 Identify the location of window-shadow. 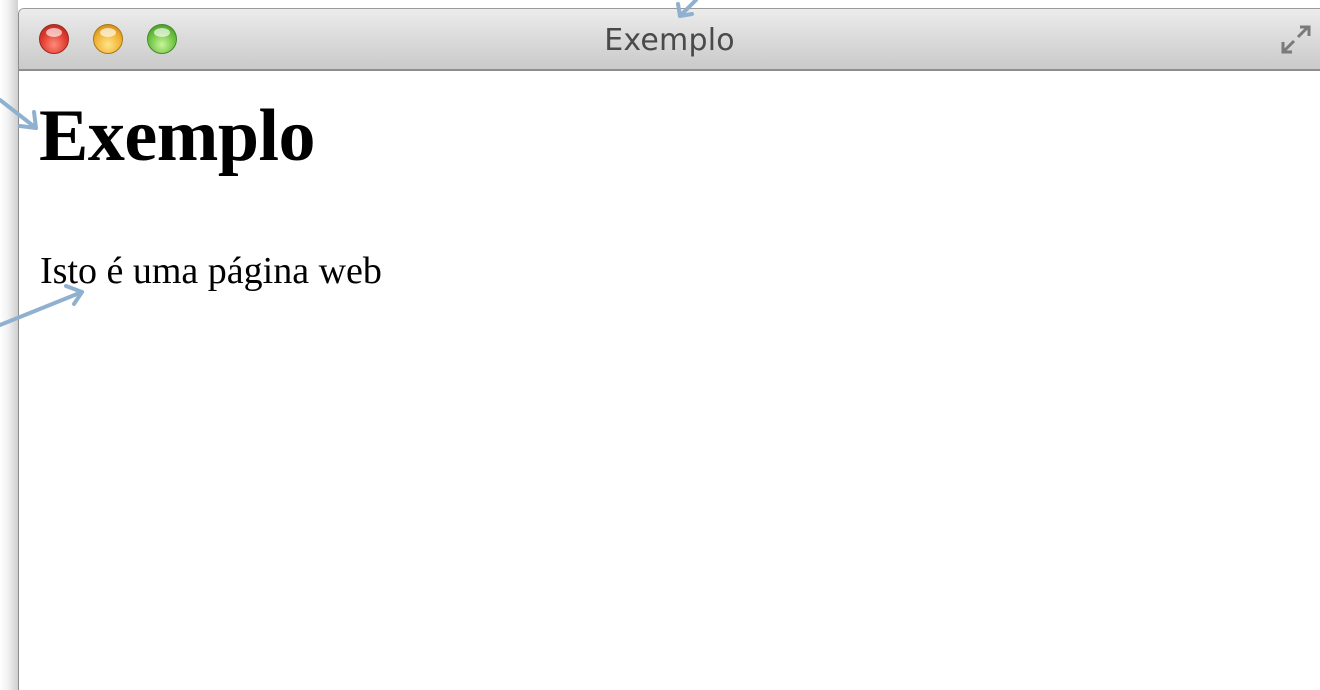
(9, 345).